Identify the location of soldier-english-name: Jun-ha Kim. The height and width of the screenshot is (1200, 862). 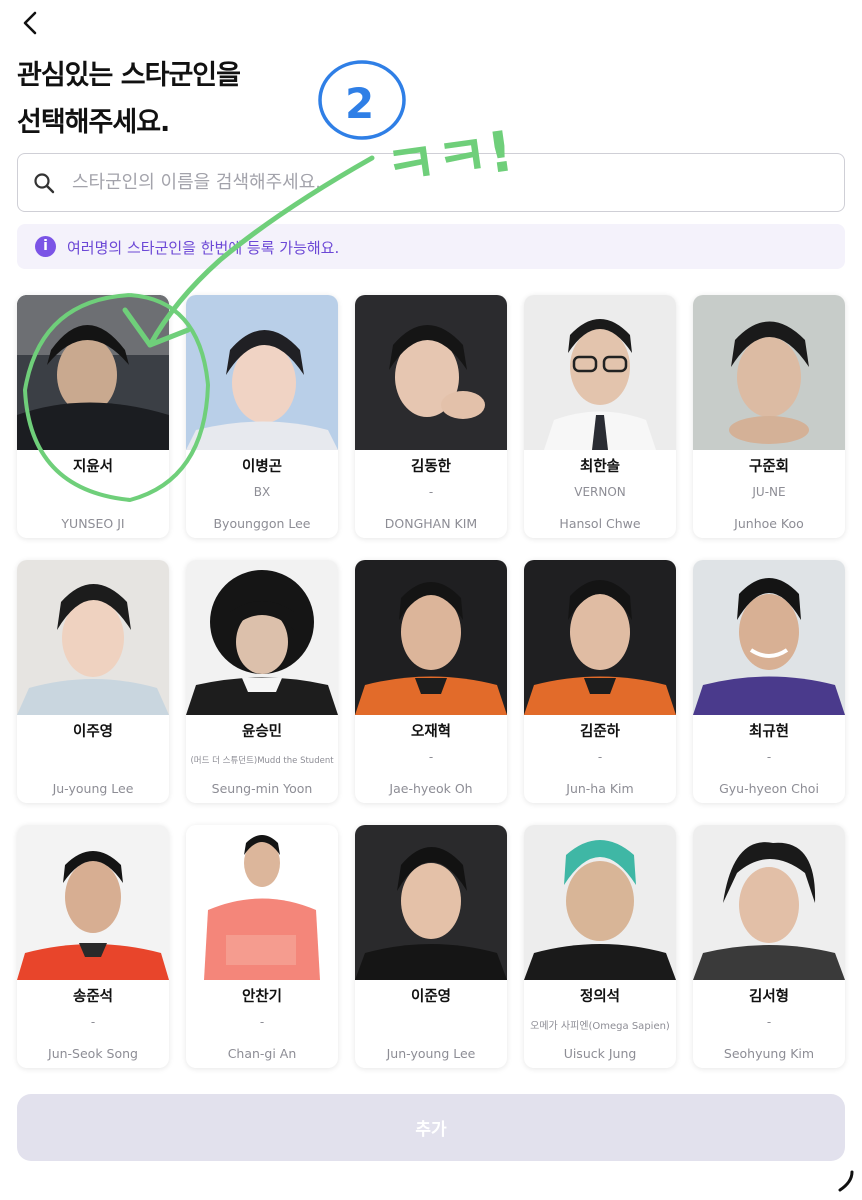
(600, 788).